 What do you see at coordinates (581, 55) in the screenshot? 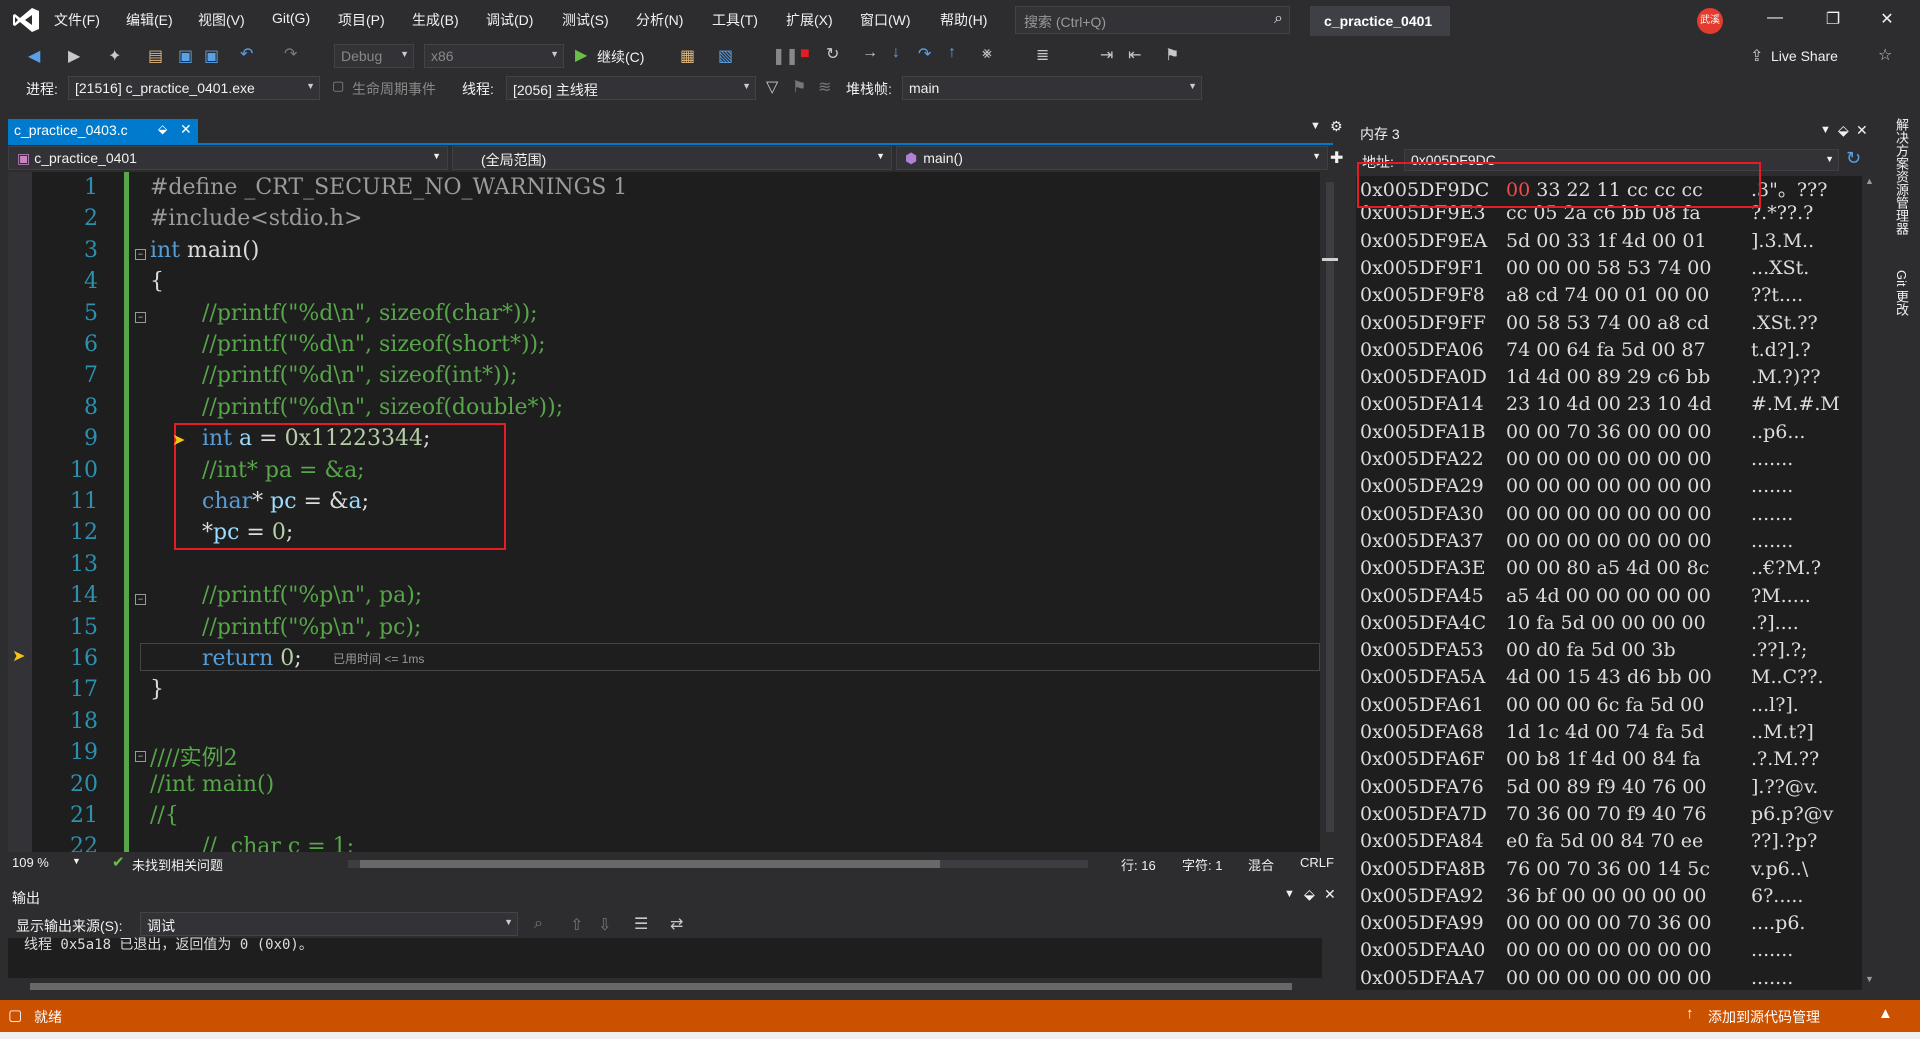
I see `continue-play-icon: ▶` at bounding box center [581, 55].